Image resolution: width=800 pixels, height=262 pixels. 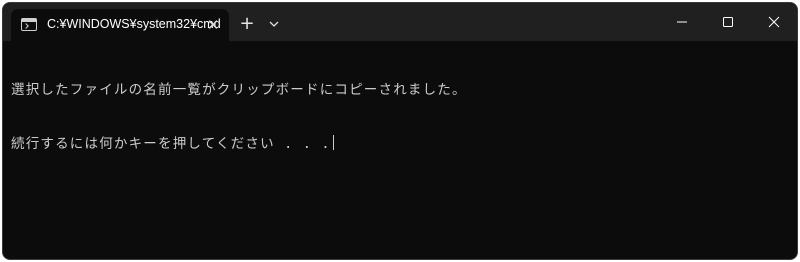 I want to click on chevron-down-icon, so click(x=274, y=24).